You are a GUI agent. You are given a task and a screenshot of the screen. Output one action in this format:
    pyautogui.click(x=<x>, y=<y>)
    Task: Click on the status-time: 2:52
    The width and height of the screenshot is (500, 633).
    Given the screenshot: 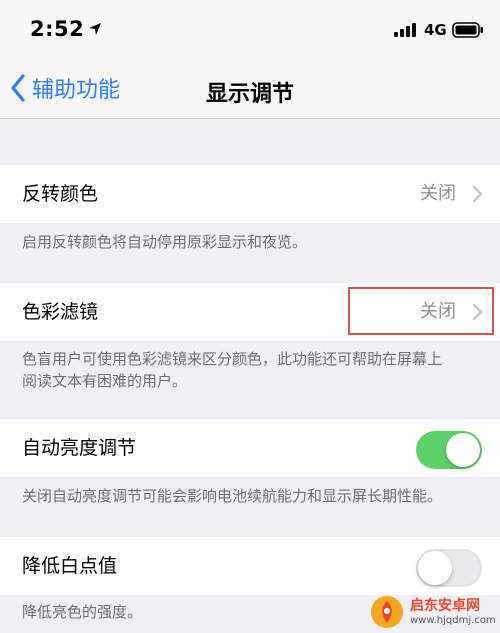 What is the action you would take?
    pyautogui.click(x=57, y=29)
    